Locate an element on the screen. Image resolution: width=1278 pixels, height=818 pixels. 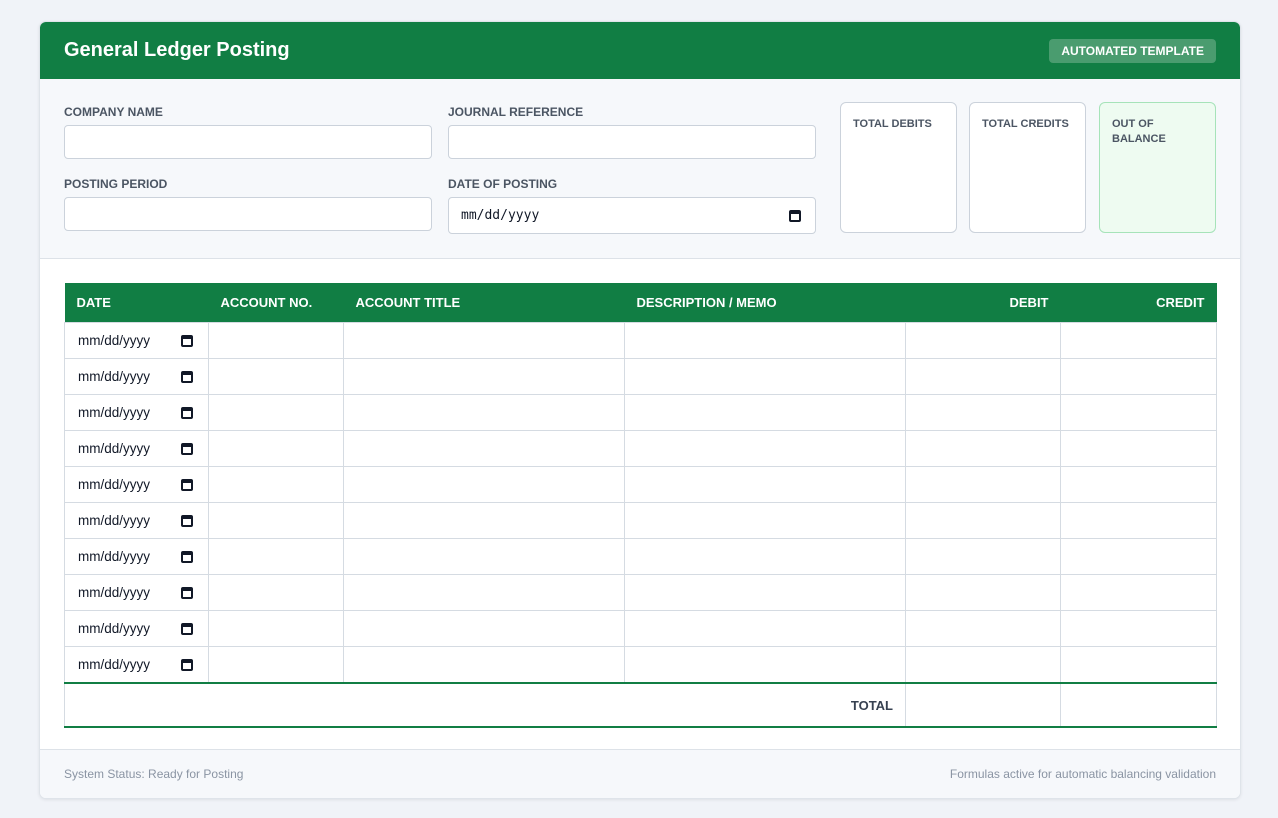
journal-reference-input is located at coordinates (632, 142).